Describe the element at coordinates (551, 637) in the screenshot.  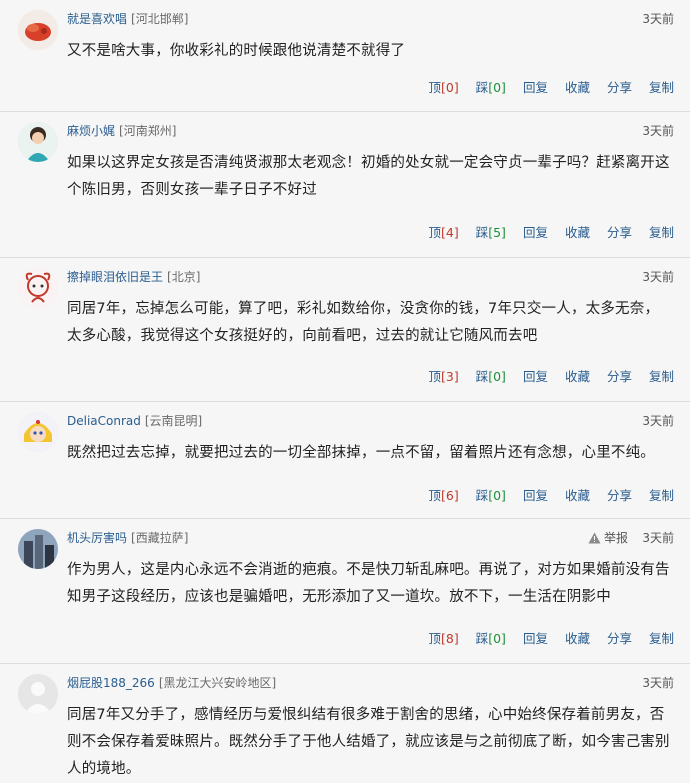
I see `comment-actions: 顶[8] 踩[0] 回复 收藏 分享 复制` at that location.